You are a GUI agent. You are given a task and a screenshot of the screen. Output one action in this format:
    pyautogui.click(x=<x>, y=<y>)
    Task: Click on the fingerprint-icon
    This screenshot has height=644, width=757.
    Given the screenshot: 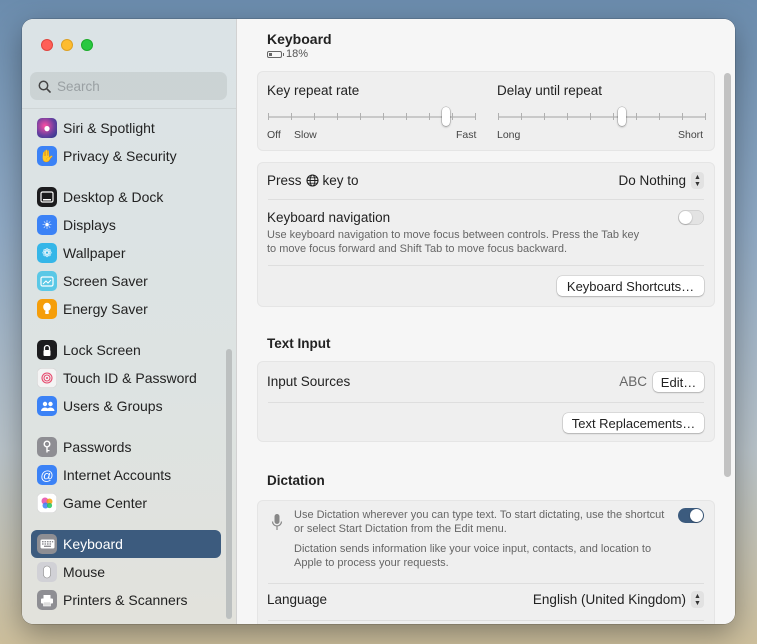 What is the action you would take?
    pyautogui.click(x=47, y=378)
    